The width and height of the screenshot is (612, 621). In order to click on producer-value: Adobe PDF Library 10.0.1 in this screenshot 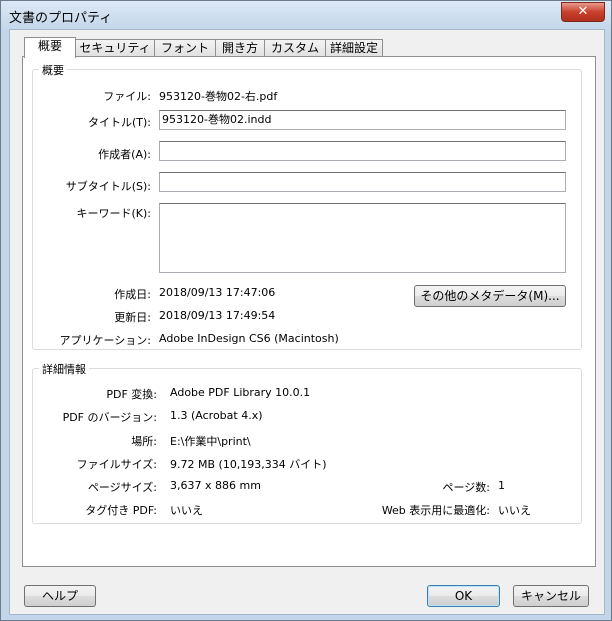, I will do `click(240, 392)`.